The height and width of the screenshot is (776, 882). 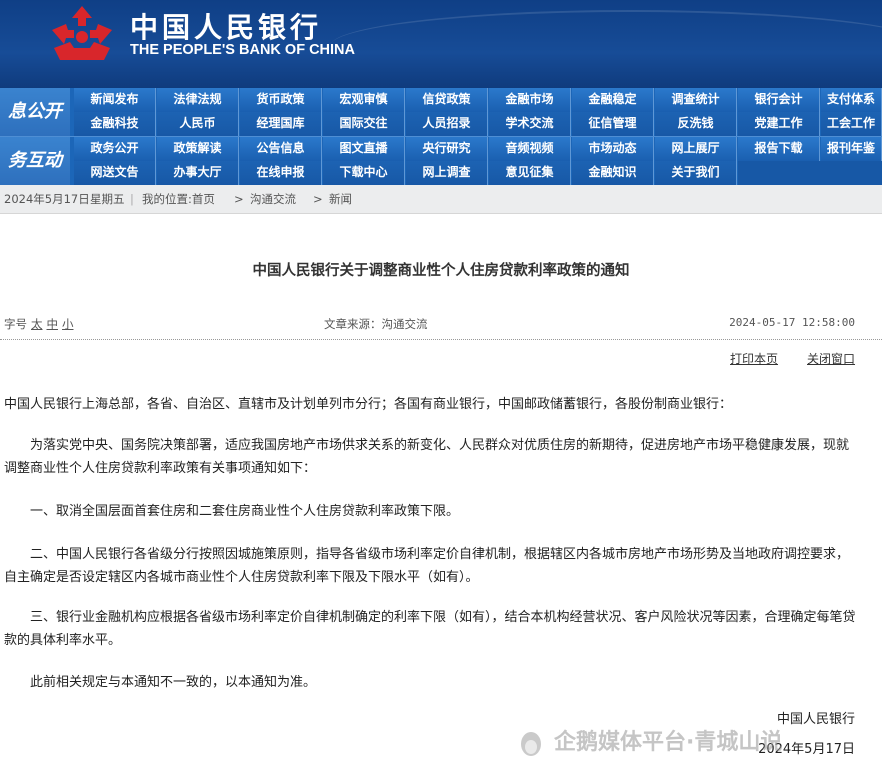 I want to click on nav-item: 银行会计, so click(x=779, y=100).